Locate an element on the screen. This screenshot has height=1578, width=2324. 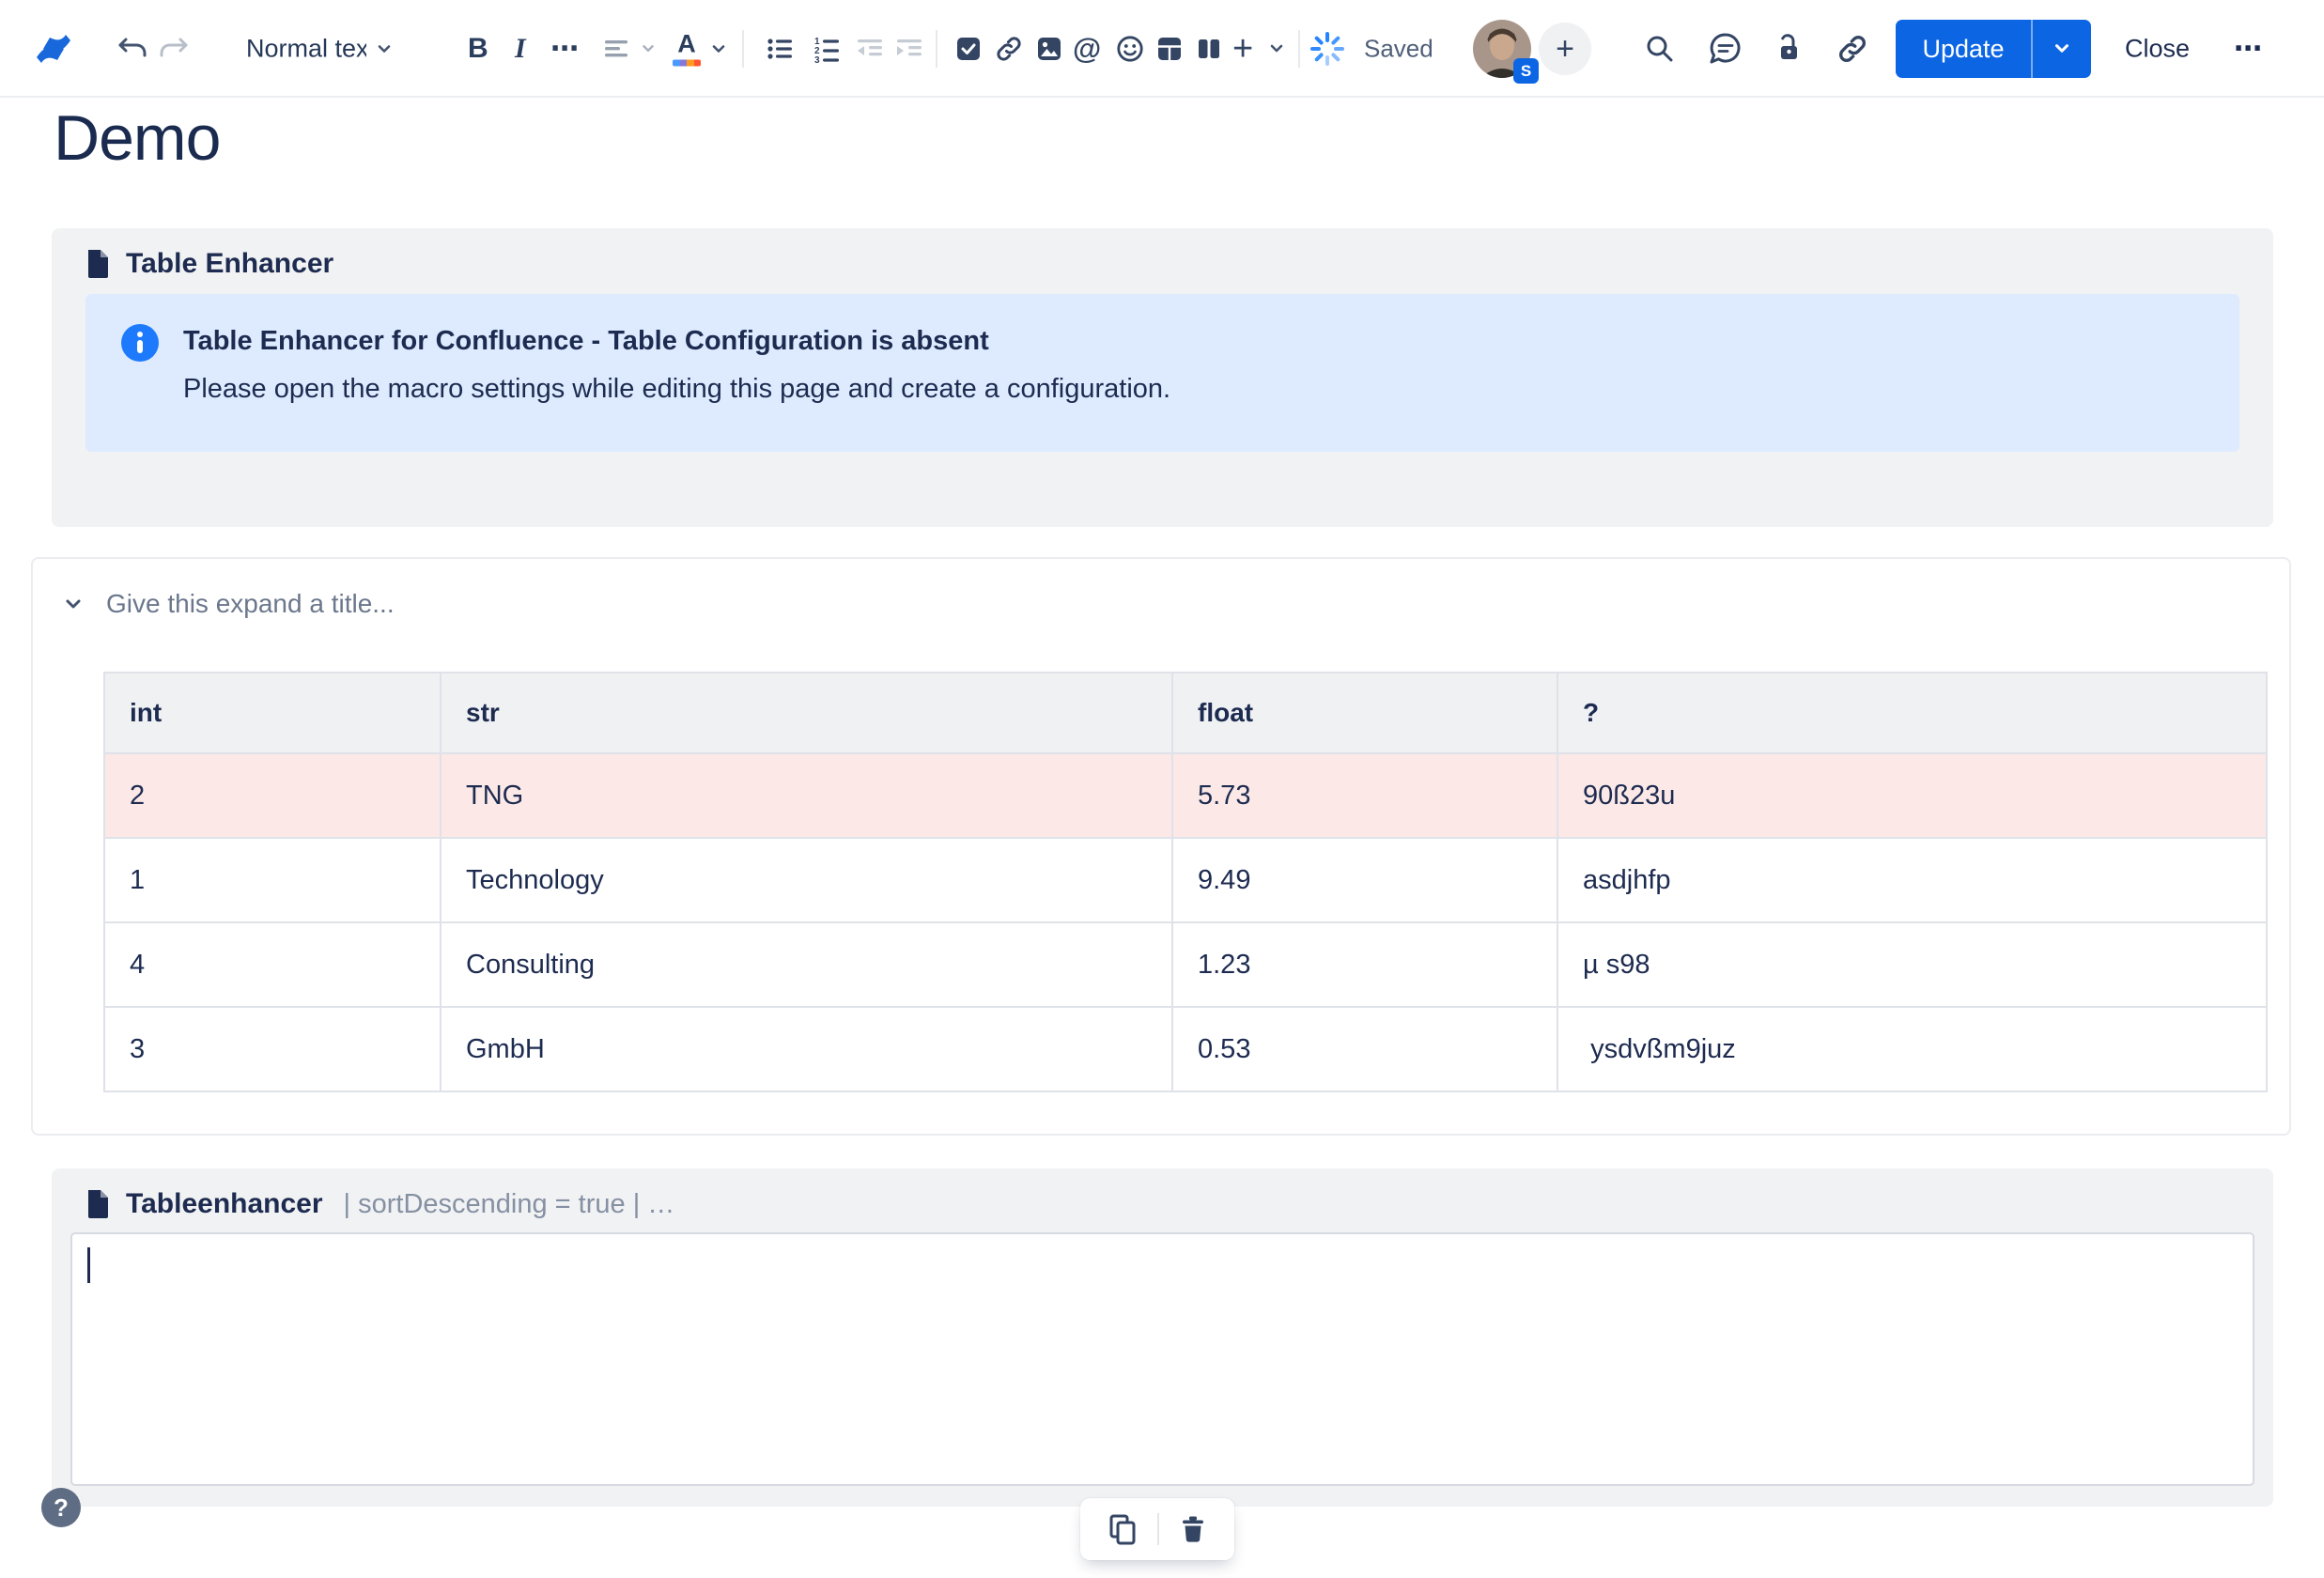
numbered-list-button: 123 is located at coordinates (827, 49).